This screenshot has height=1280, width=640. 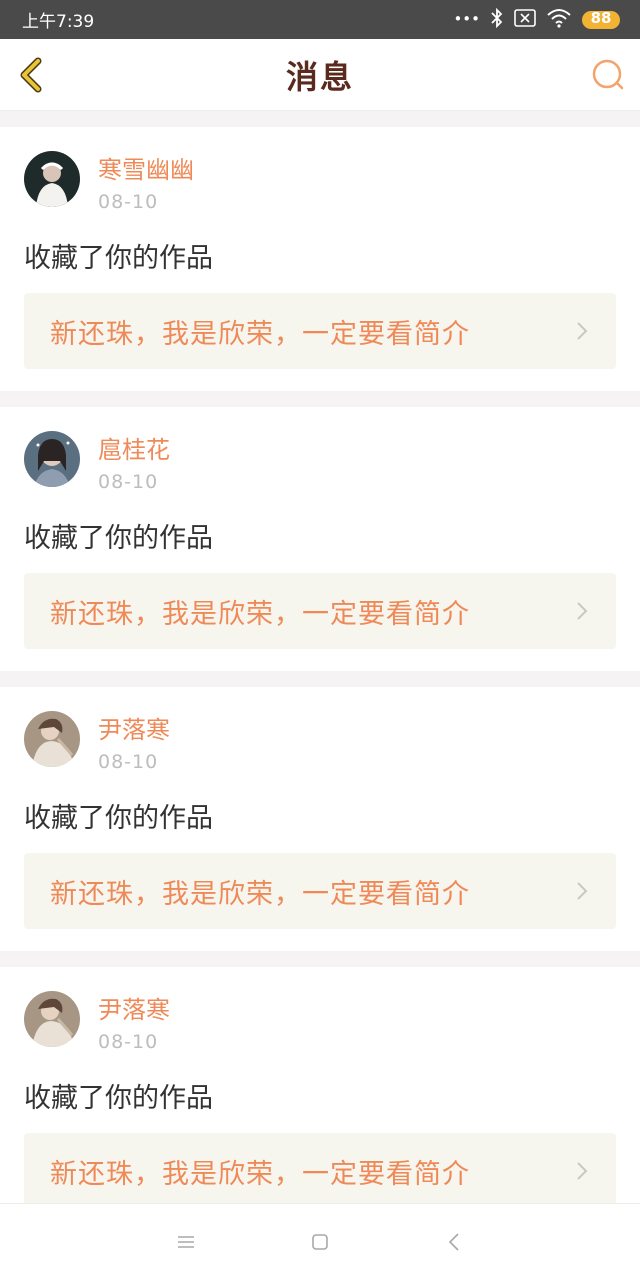 I want to click on more-dots-icon: •••, so click(x=466, y=19).